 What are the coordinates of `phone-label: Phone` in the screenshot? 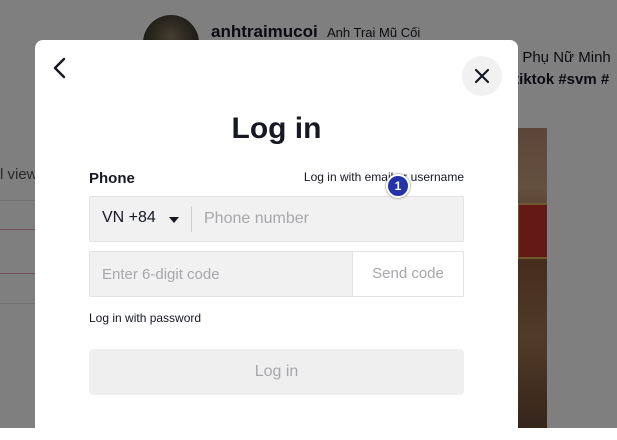 It's located at (112, 178).